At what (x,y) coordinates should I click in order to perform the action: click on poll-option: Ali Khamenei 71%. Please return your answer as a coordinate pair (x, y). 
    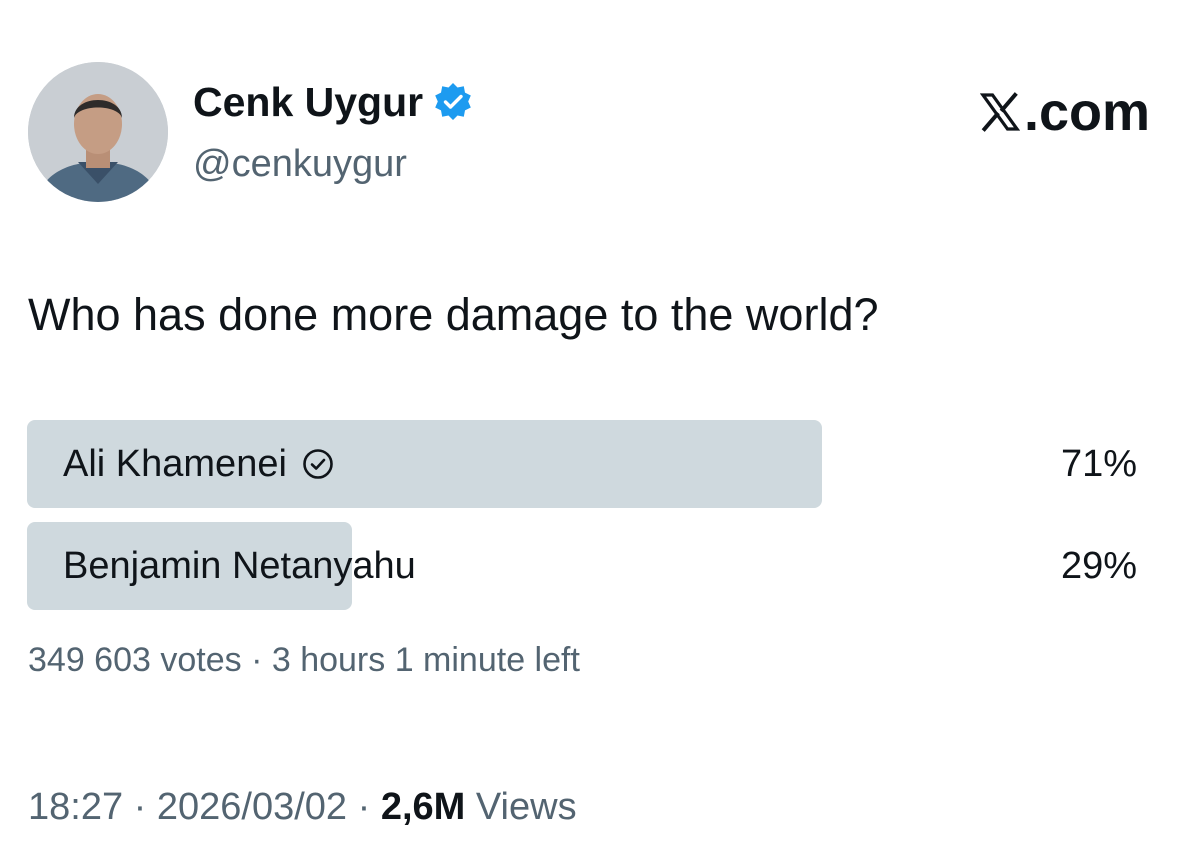
    Looking at the image, I should click on (587, 464).